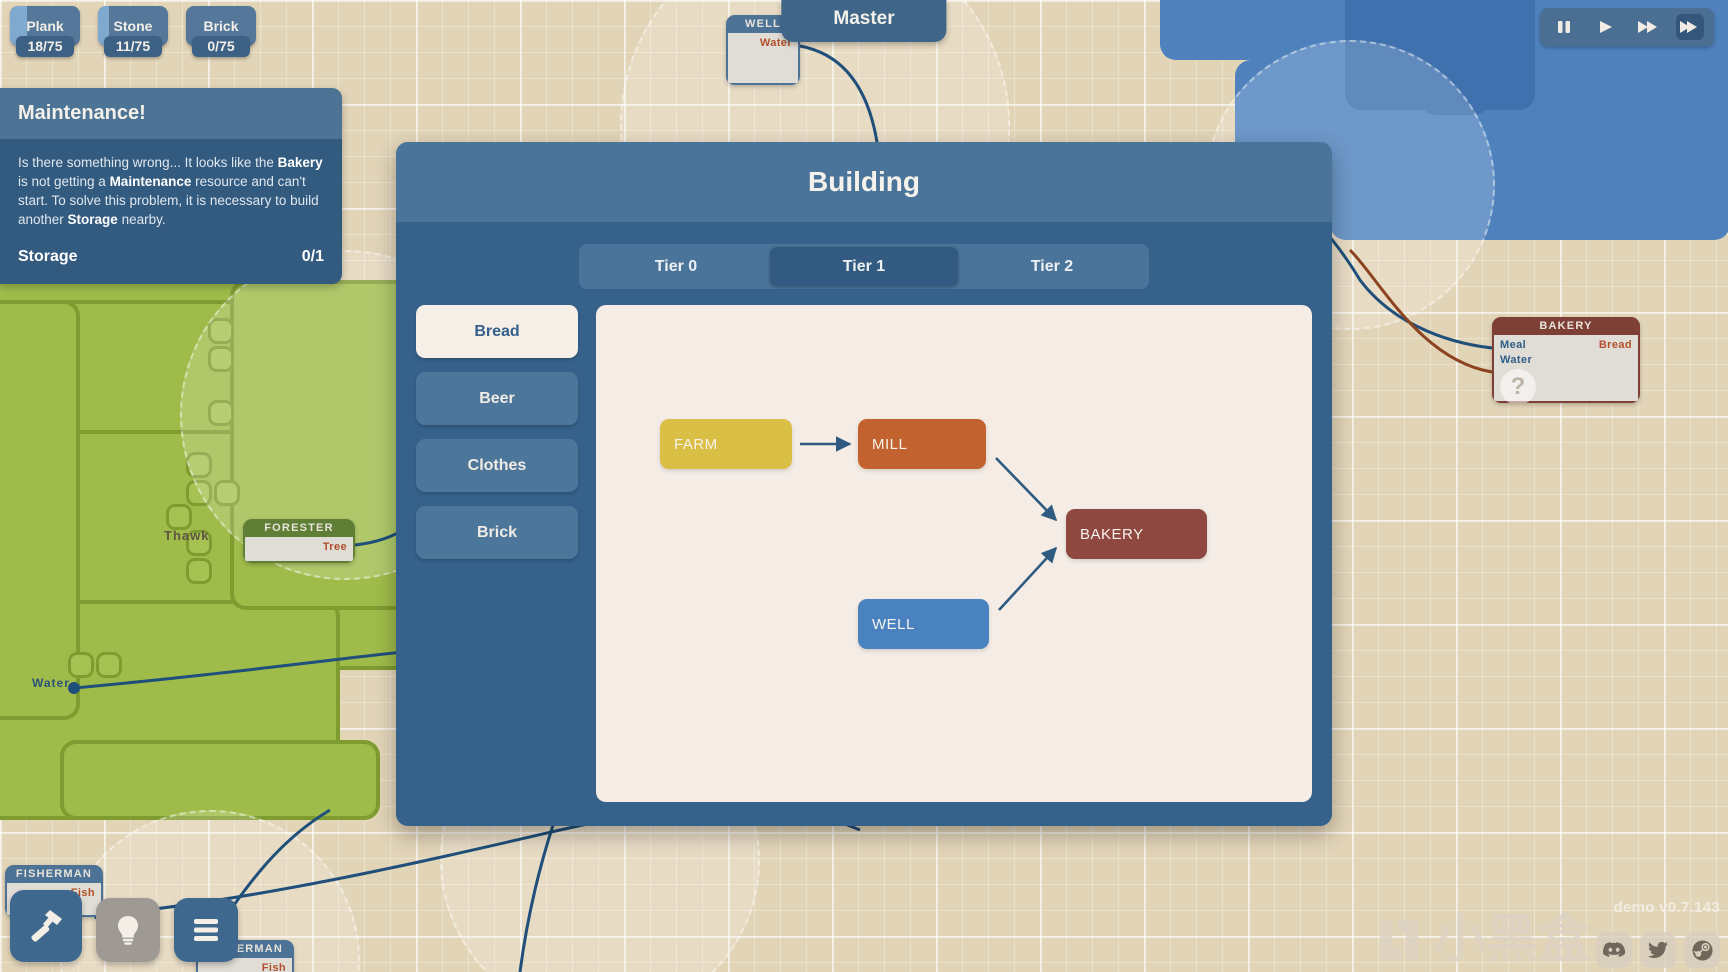 The width and height of the screenshot is (1728, 972). I want to click on chain-node-mill: MILL, so click(922, 444).